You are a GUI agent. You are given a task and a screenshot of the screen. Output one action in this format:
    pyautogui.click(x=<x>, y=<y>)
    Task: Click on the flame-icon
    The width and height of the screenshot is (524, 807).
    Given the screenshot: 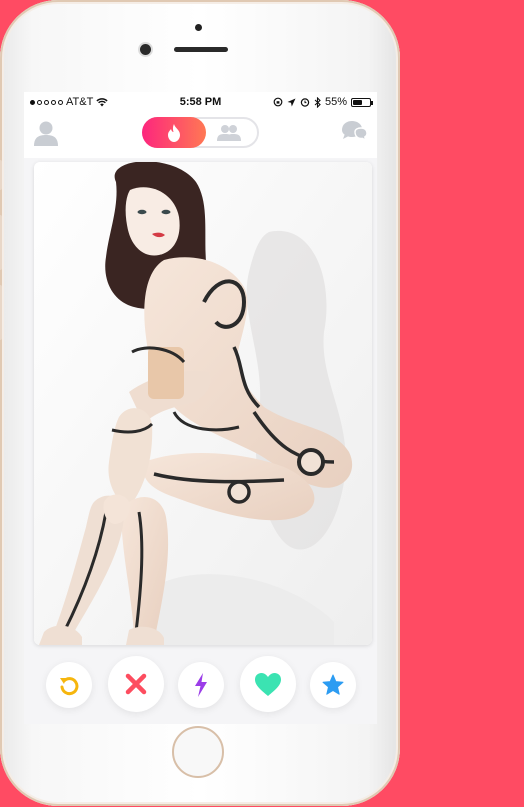 What is the action you would take?
    pyautogui.click(x=174, y=132)
    